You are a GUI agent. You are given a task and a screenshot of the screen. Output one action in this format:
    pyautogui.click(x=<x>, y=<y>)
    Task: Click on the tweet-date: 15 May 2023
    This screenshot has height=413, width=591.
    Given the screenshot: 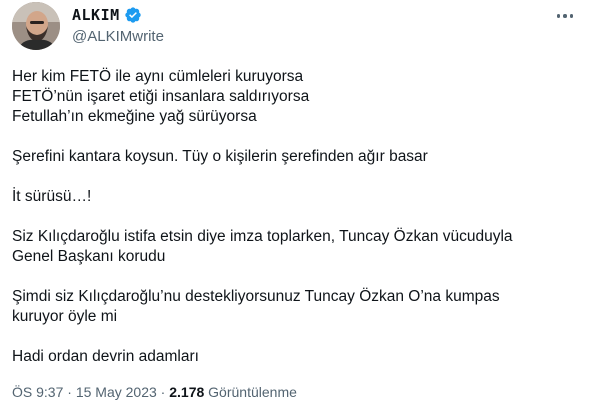 What is the action you would take?
    pyautogui.click(x=116, y=392)
    